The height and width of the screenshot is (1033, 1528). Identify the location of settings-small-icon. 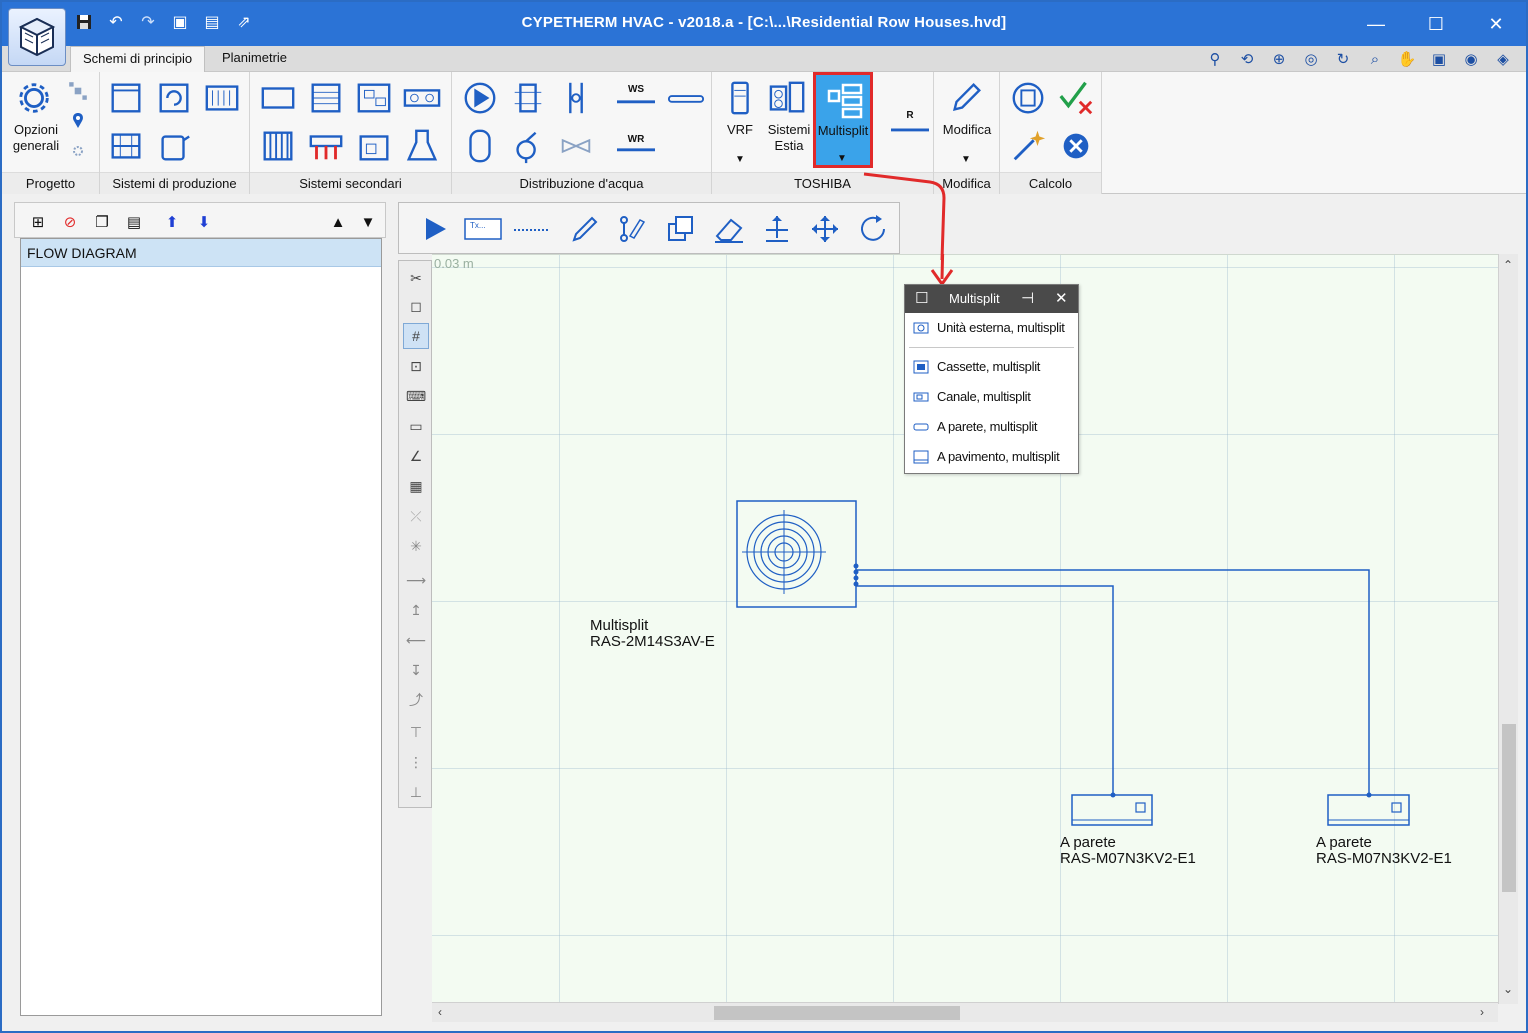
(78, 151).